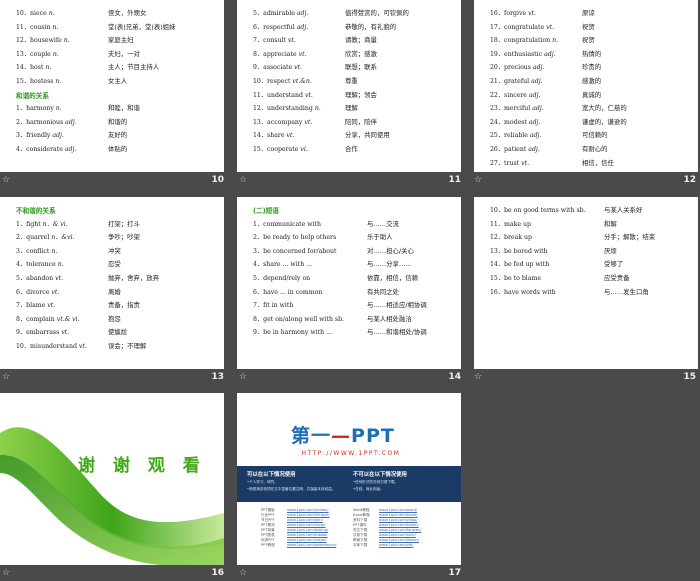  Describe the element at coordinates (307, 530) in the screenshot. I see `link-url: www.1ppt.com/beijing/` at that location.